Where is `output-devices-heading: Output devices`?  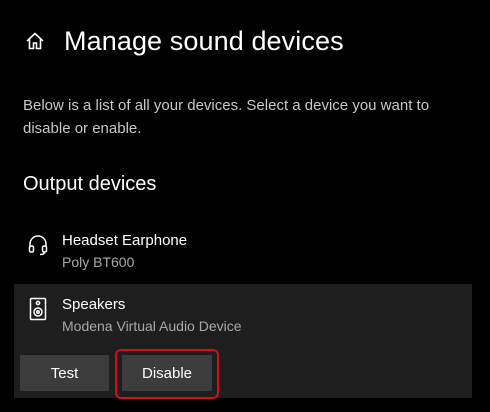
output-devices-heading: Output devices is located at coordinates (90, 184).